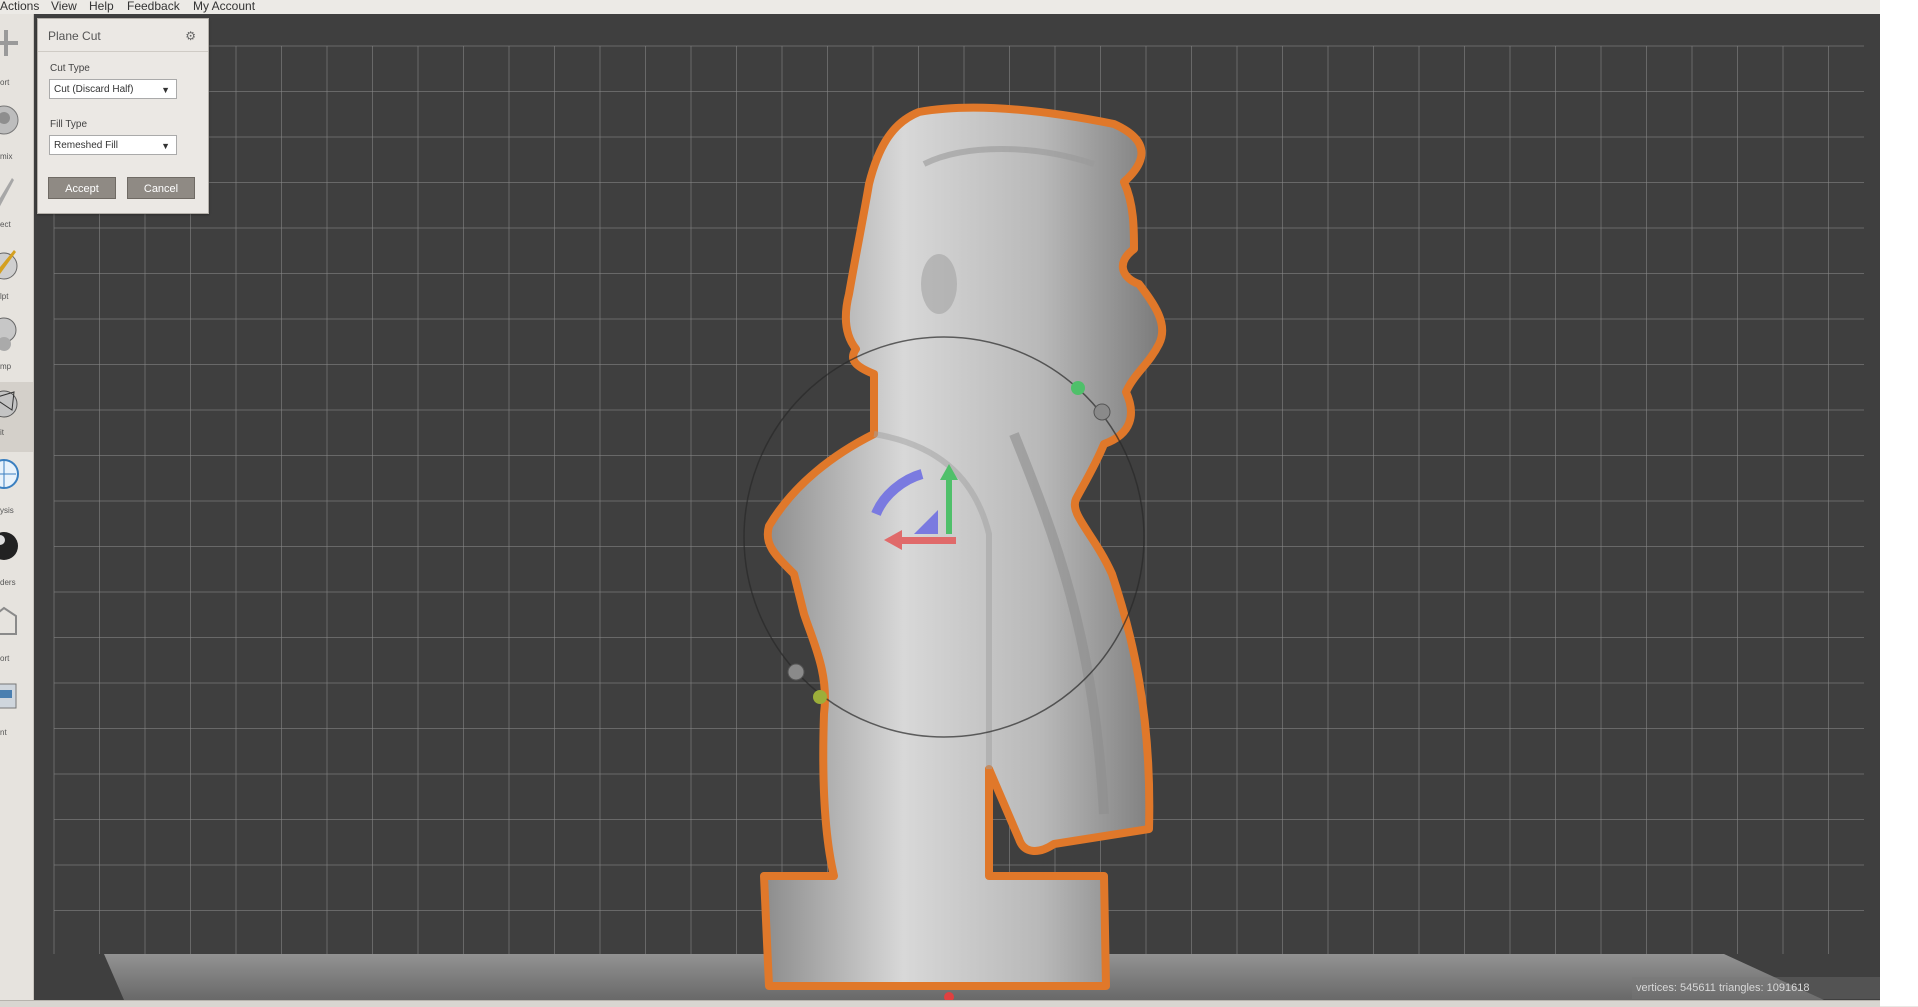  I want to click on select-icon, so click(7, 192).